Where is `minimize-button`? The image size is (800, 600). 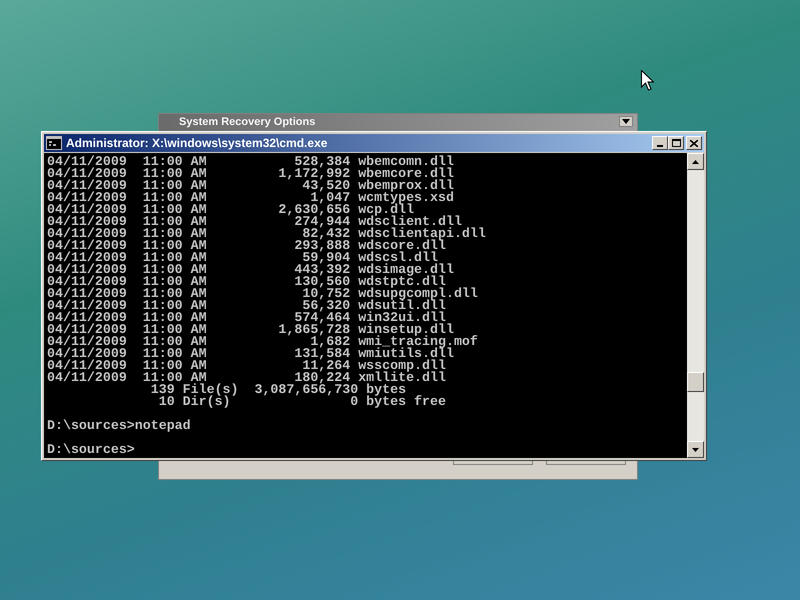
minimize-button is located at coordinates (660, 143).